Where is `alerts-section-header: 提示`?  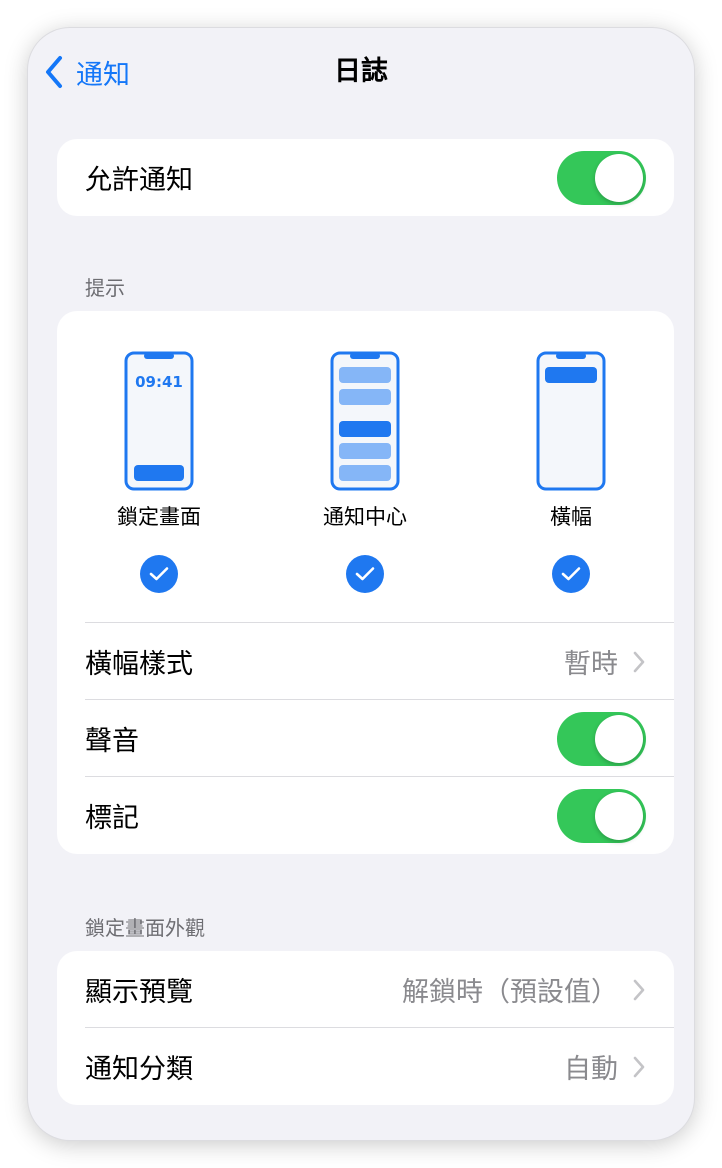 alerts-section-header: 提示 is located at coordinates (105, 288).